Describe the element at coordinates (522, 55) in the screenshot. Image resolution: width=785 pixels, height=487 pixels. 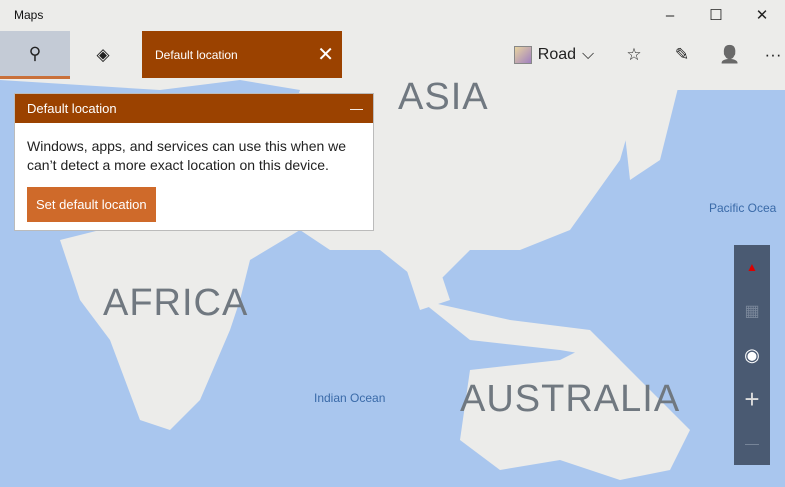
I see `map-style-swatch-icon` at that location.